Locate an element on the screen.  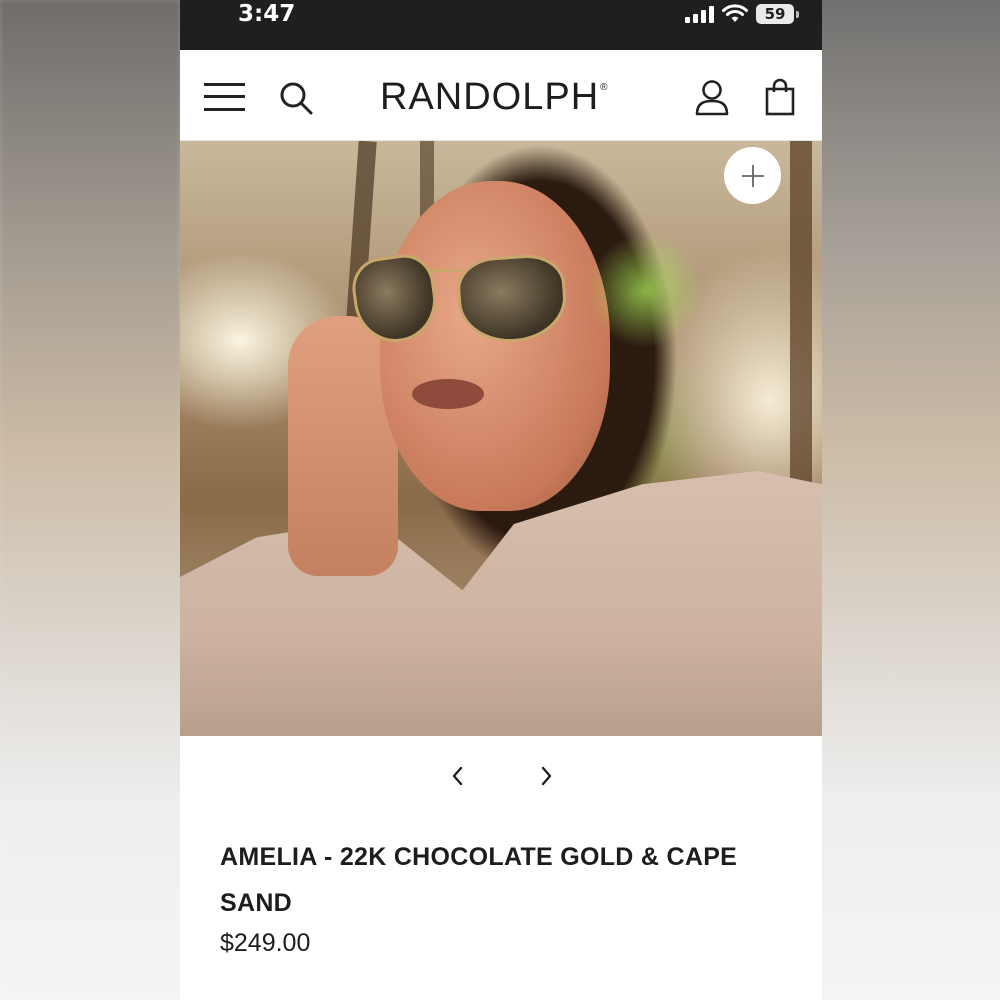
site-header: RANDOLPH® is located at coordinates (501, 95).